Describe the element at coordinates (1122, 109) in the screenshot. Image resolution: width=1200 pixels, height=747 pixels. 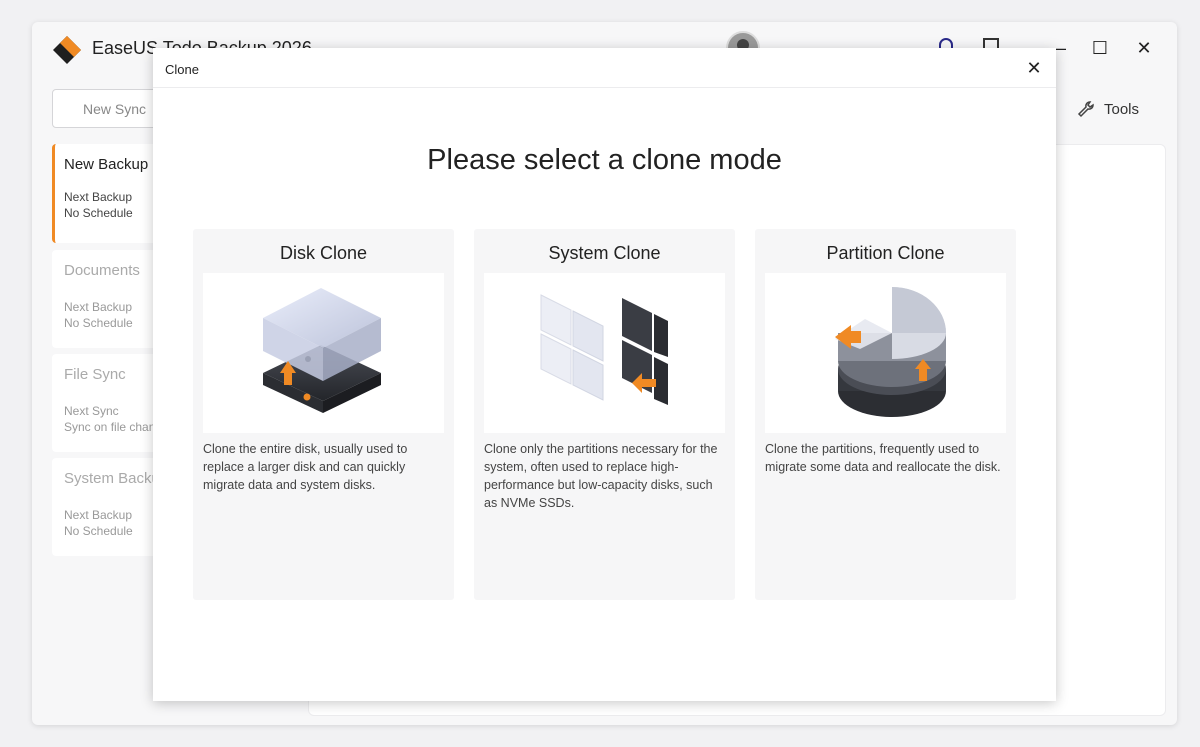
I see `tools-label: Tools` at that location.